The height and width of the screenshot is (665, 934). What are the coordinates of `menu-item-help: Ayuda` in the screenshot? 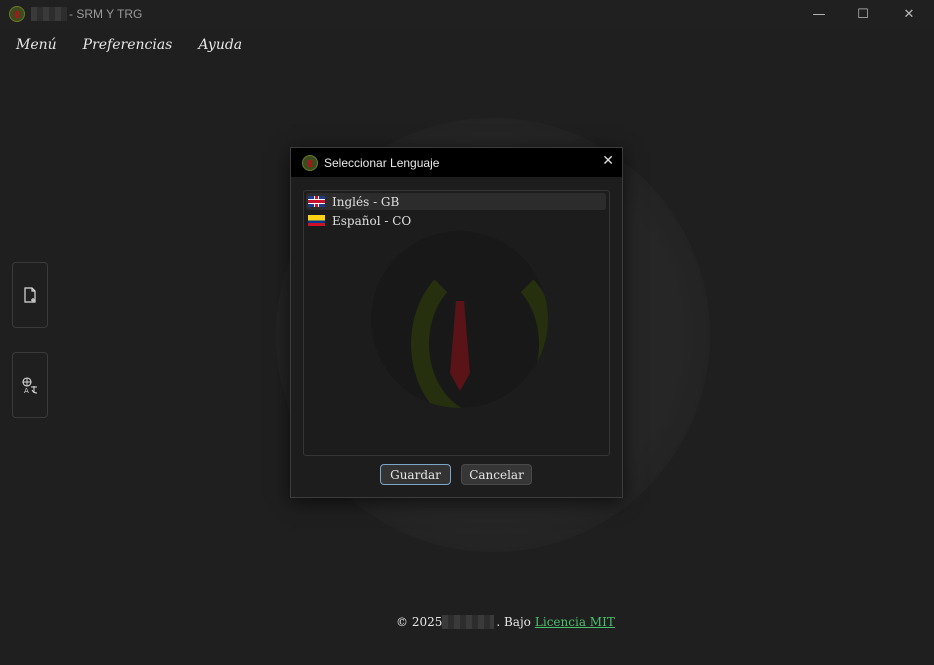 It's located at (220, 45).